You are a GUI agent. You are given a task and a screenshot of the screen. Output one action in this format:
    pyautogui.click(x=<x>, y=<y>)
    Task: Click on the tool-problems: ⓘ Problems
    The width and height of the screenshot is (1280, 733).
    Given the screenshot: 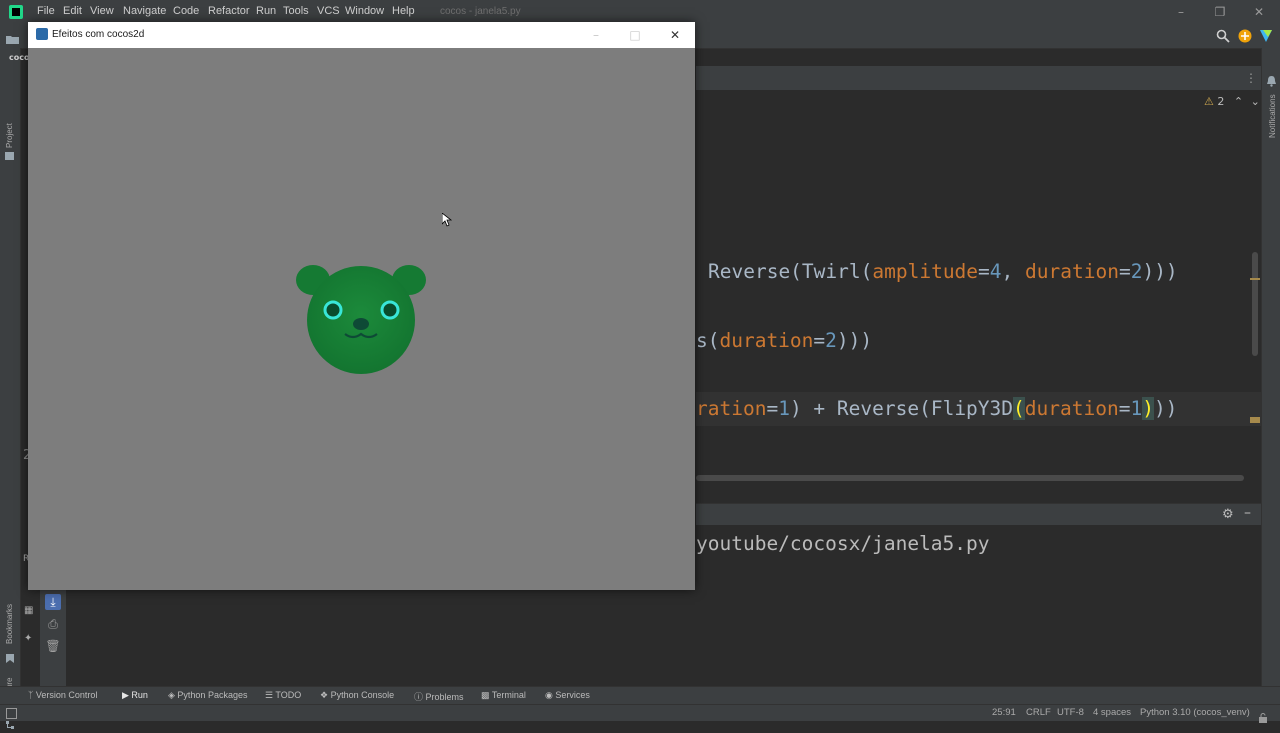 What is the action you would take?
    pyautogui.click(x=439, y=696)
    